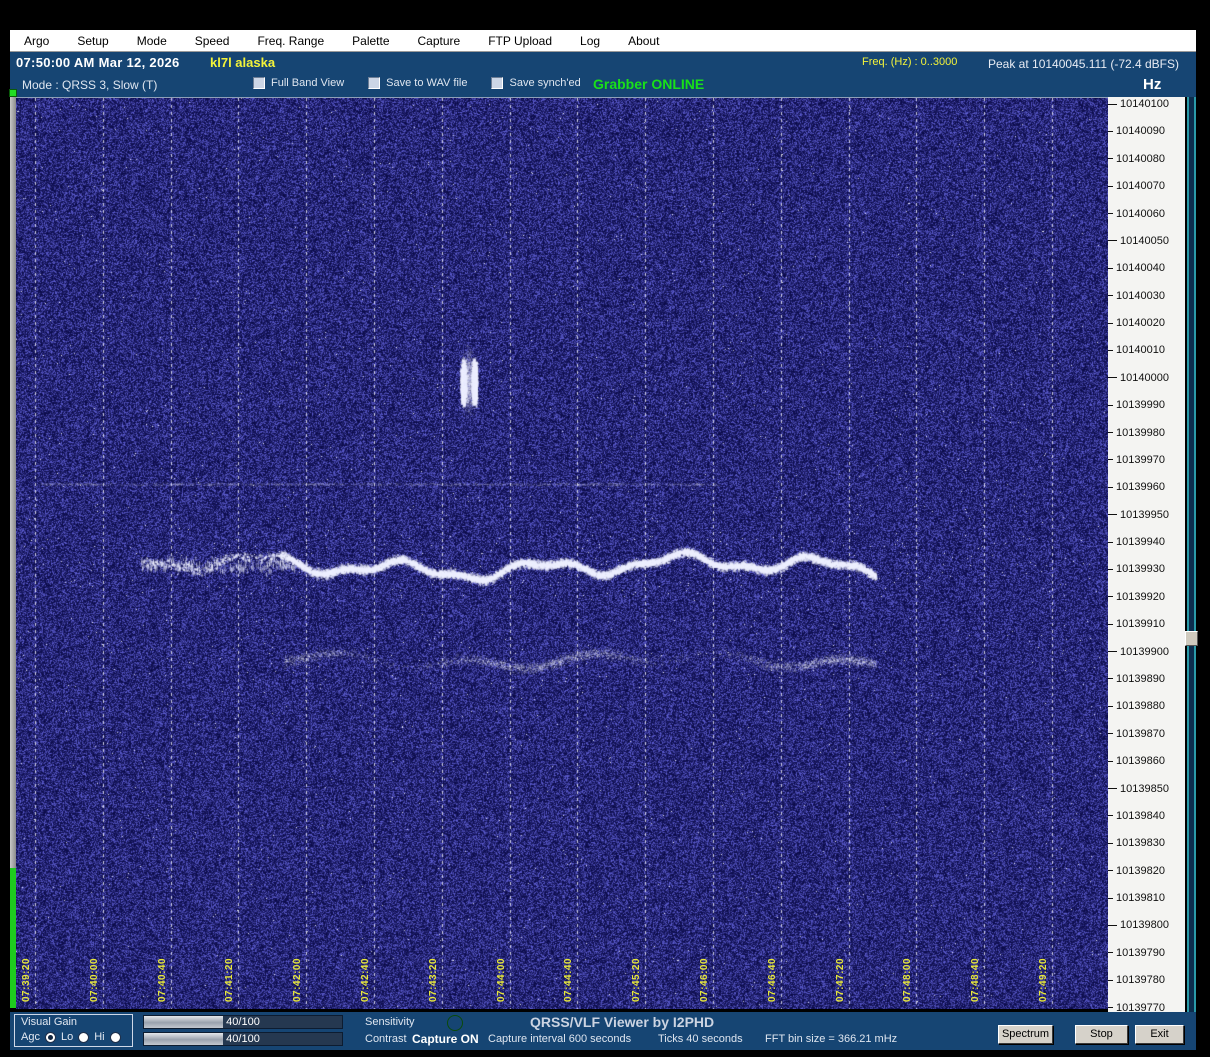 This screenshot has height=1057, width=1210. I want to click on freq-label: 10140080, so click(1140, 158).